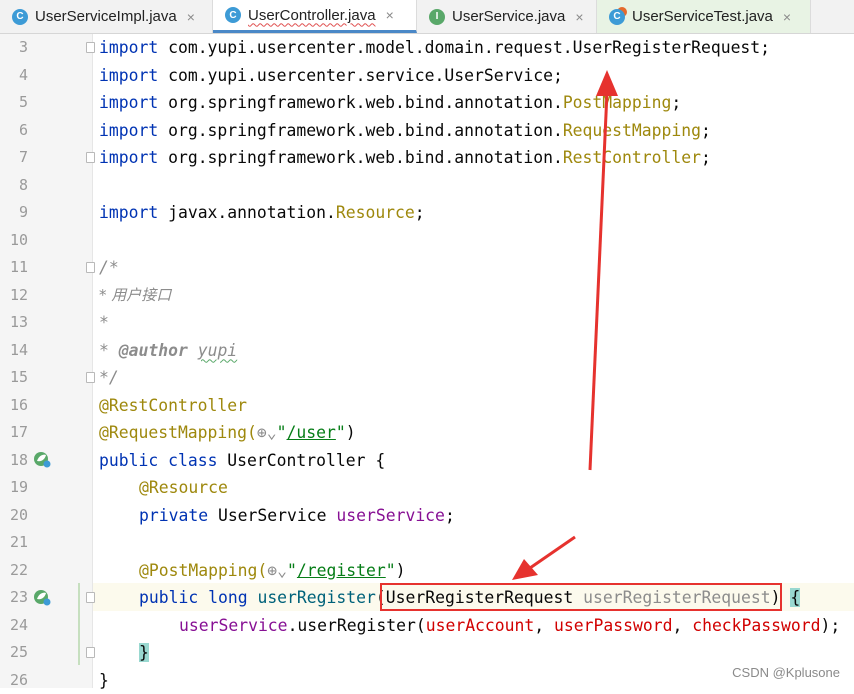 Image resolution: width=854 pixels, height=694 pixels. What do you see at coordinates (552, 552) in the screenshot?
I see `arrow-line-down` at bounding box center [552, 552].